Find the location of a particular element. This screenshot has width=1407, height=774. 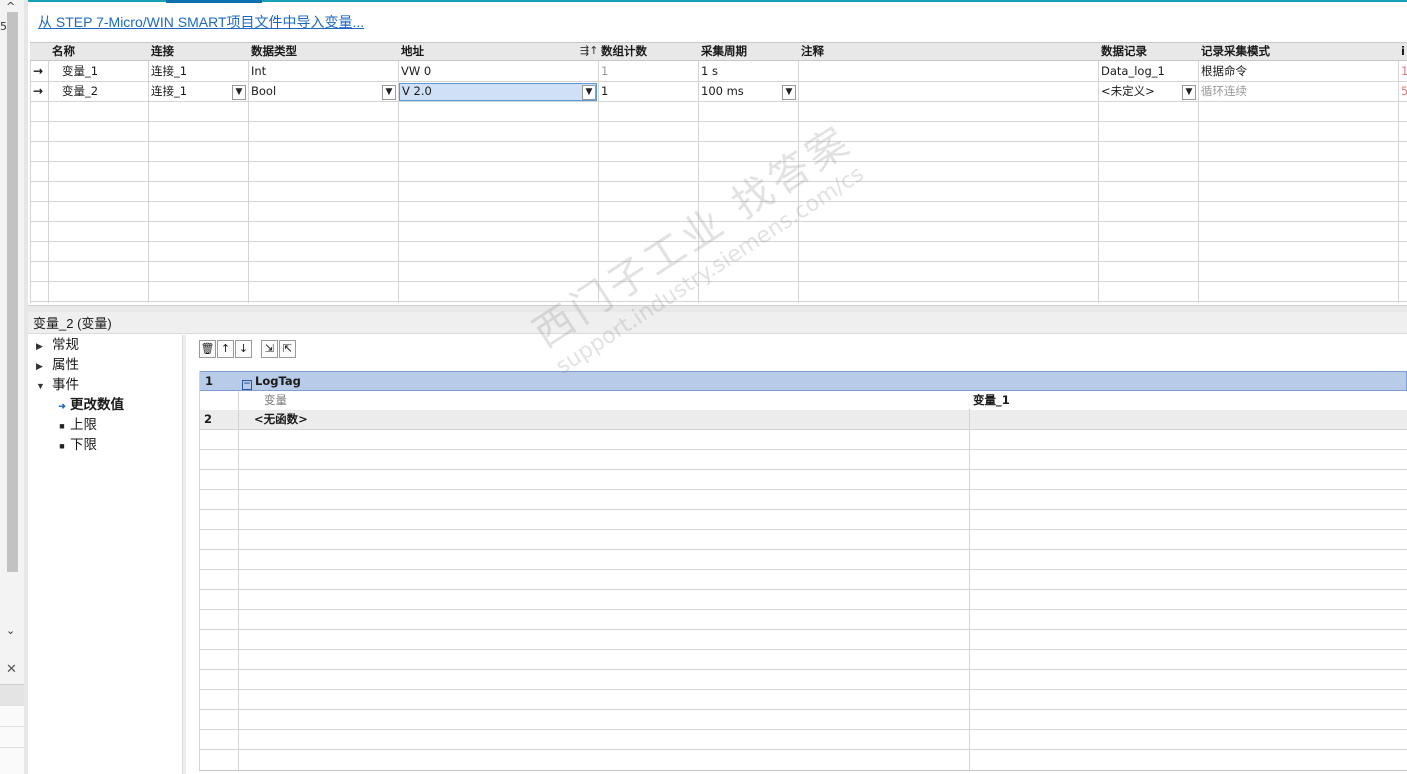

param-value: 变量_1 is located at coordinates (990, 401).